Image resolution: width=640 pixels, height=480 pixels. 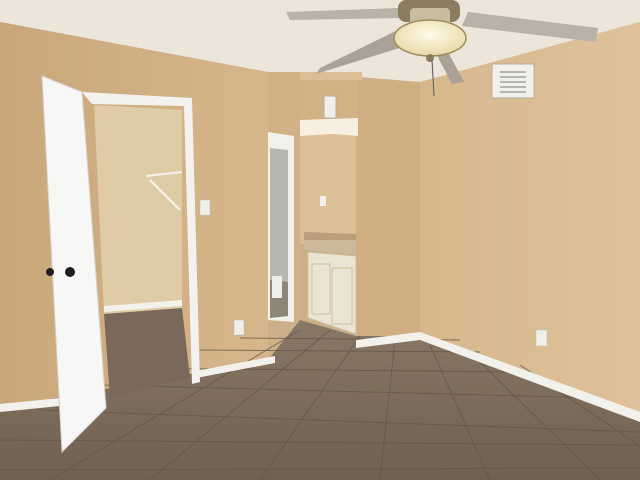 I want to click on fan-light-globe, so click(x=430, y=38).